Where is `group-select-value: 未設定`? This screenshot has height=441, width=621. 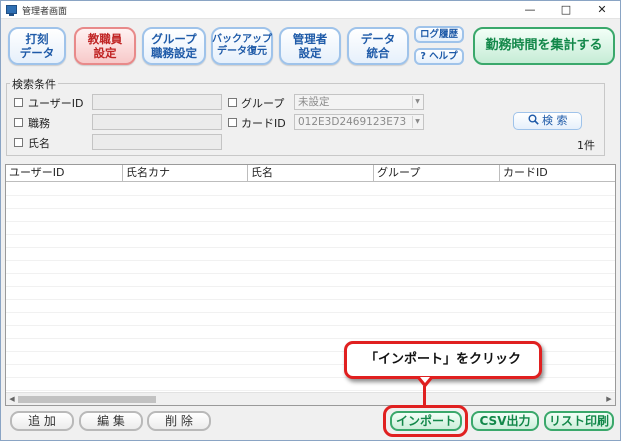
group-select-value: 未設定 is located at coordinates (314, 102).